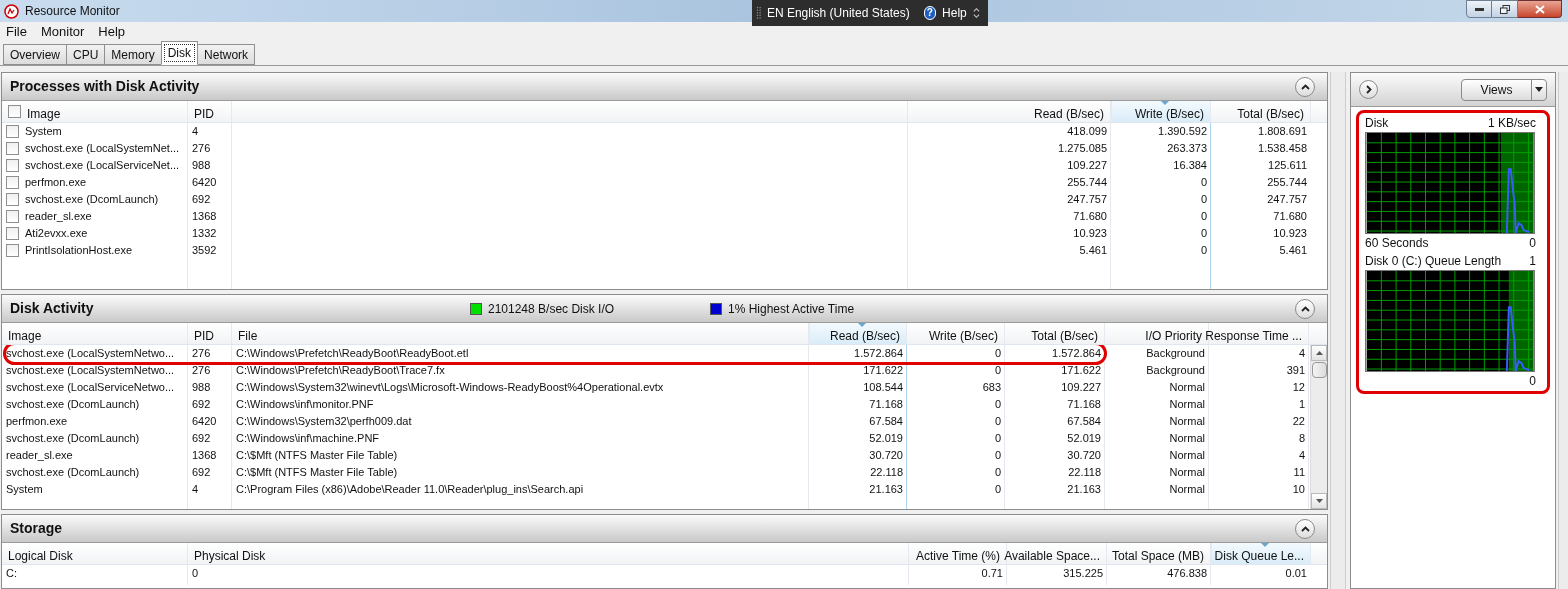 The image size is (1568, 589). I want to click on window-title: Resource Monitor, so click(72, 11).